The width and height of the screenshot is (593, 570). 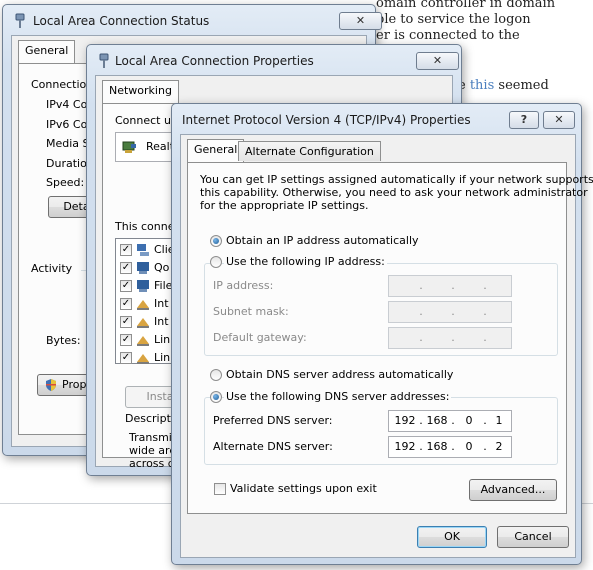 I want to click on obtain-ip-auto-label: Obtain an IP address automatically, so click(x=322, y=240).